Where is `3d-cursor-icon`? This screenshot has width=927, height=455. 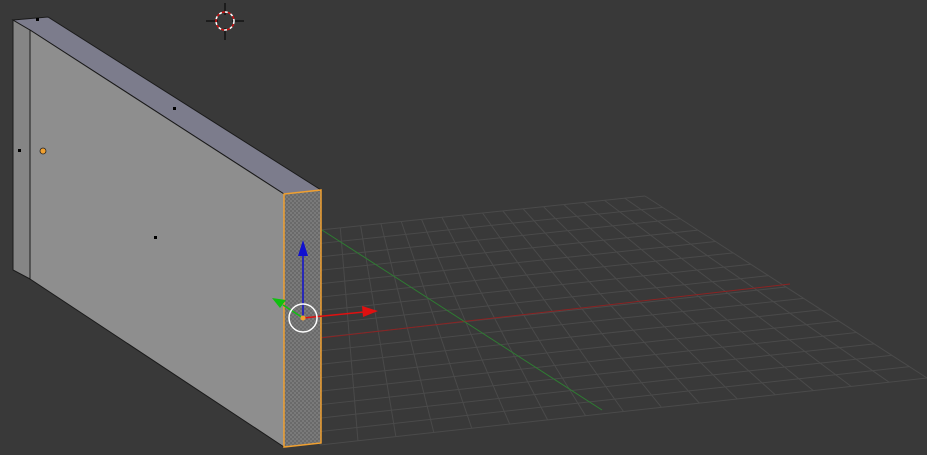
3d-cursor-icon is located at coordinates (225, 21).